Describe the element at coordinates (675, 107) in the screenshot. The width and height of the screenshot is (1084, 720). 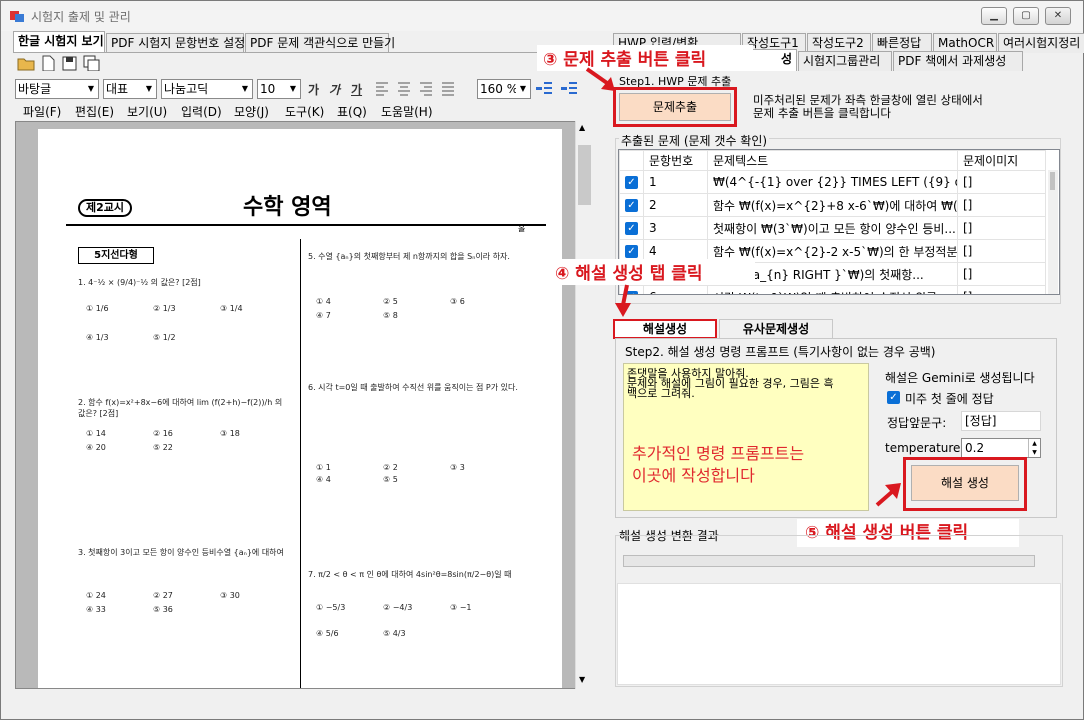
I see `extract-button: 문제추출` at that location.